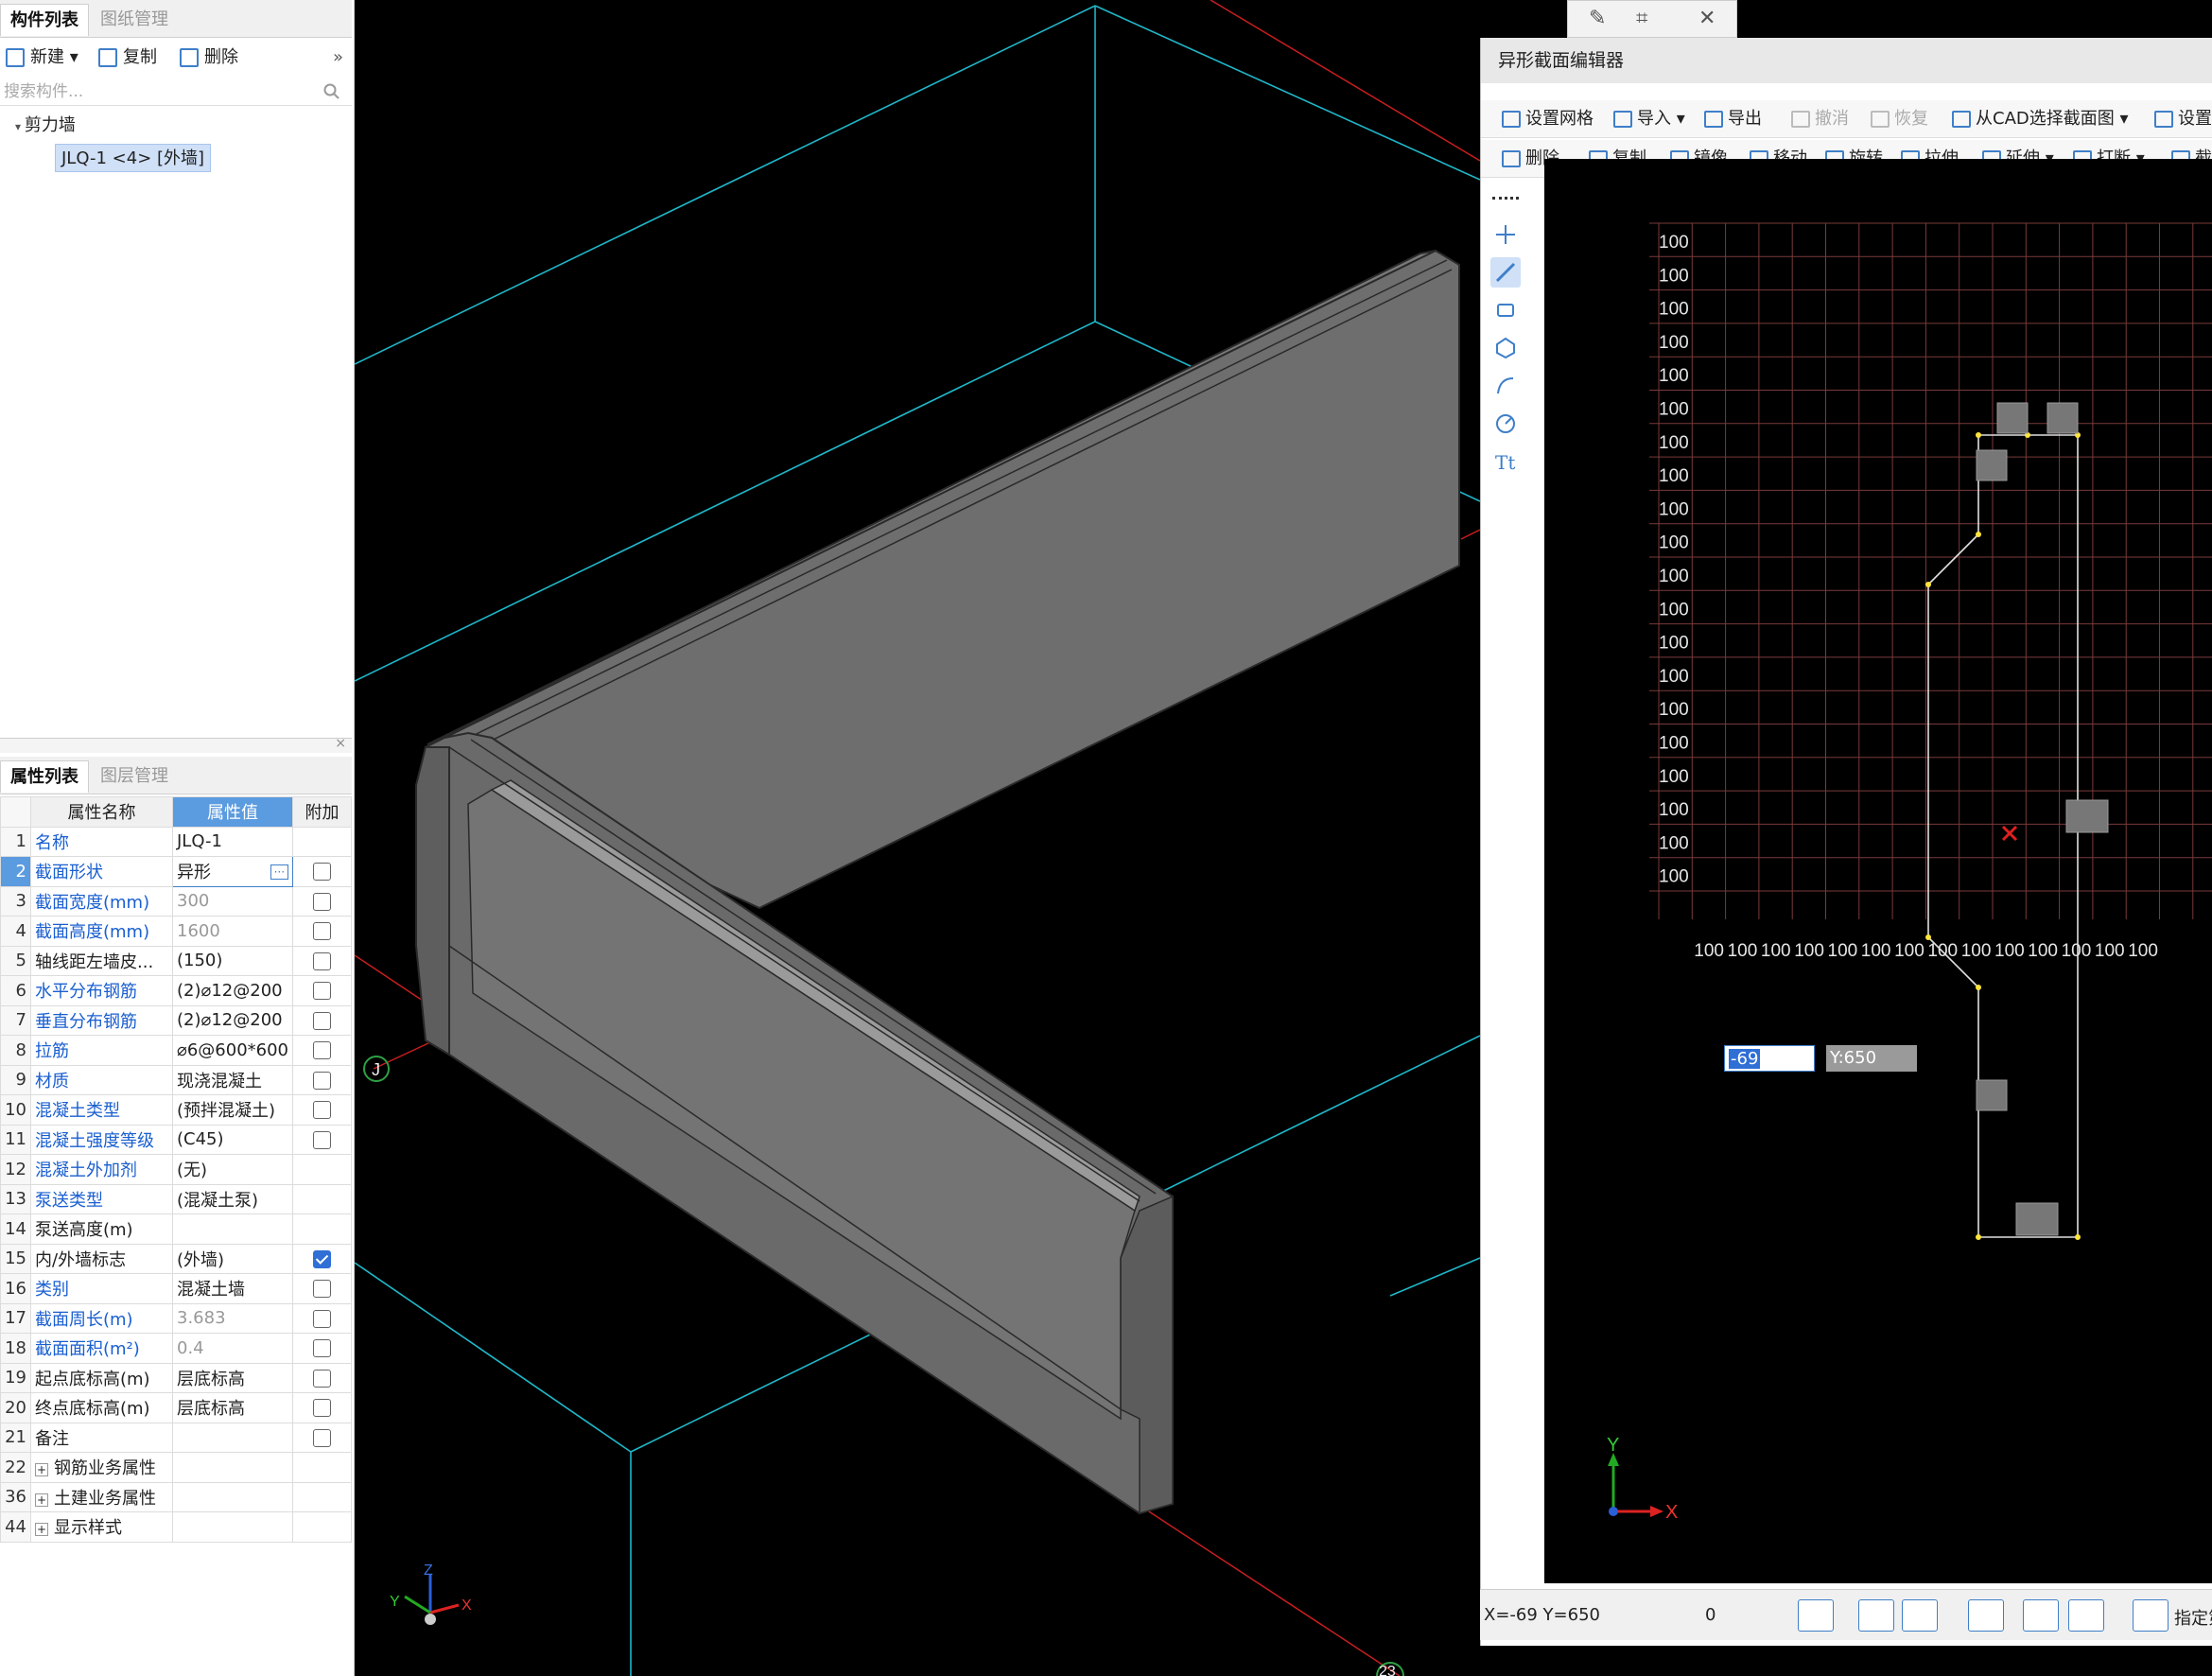 This screenshot has height=1676, width=2212. Describe the element at coordinates (41, 1530) in the screenshot. I see `expand-icon: +` at that location.